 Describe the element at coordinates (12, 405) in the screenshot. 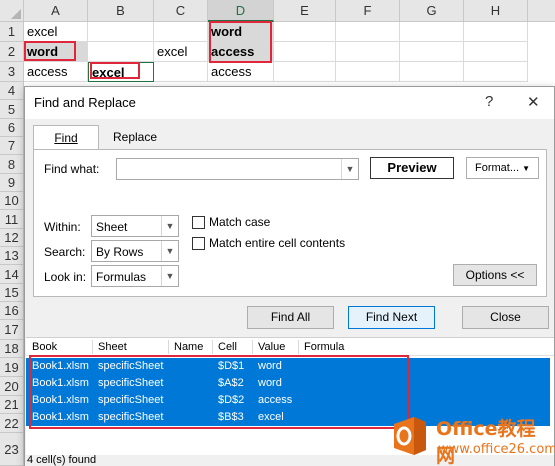

I see `row-header-21: 21` at that location.